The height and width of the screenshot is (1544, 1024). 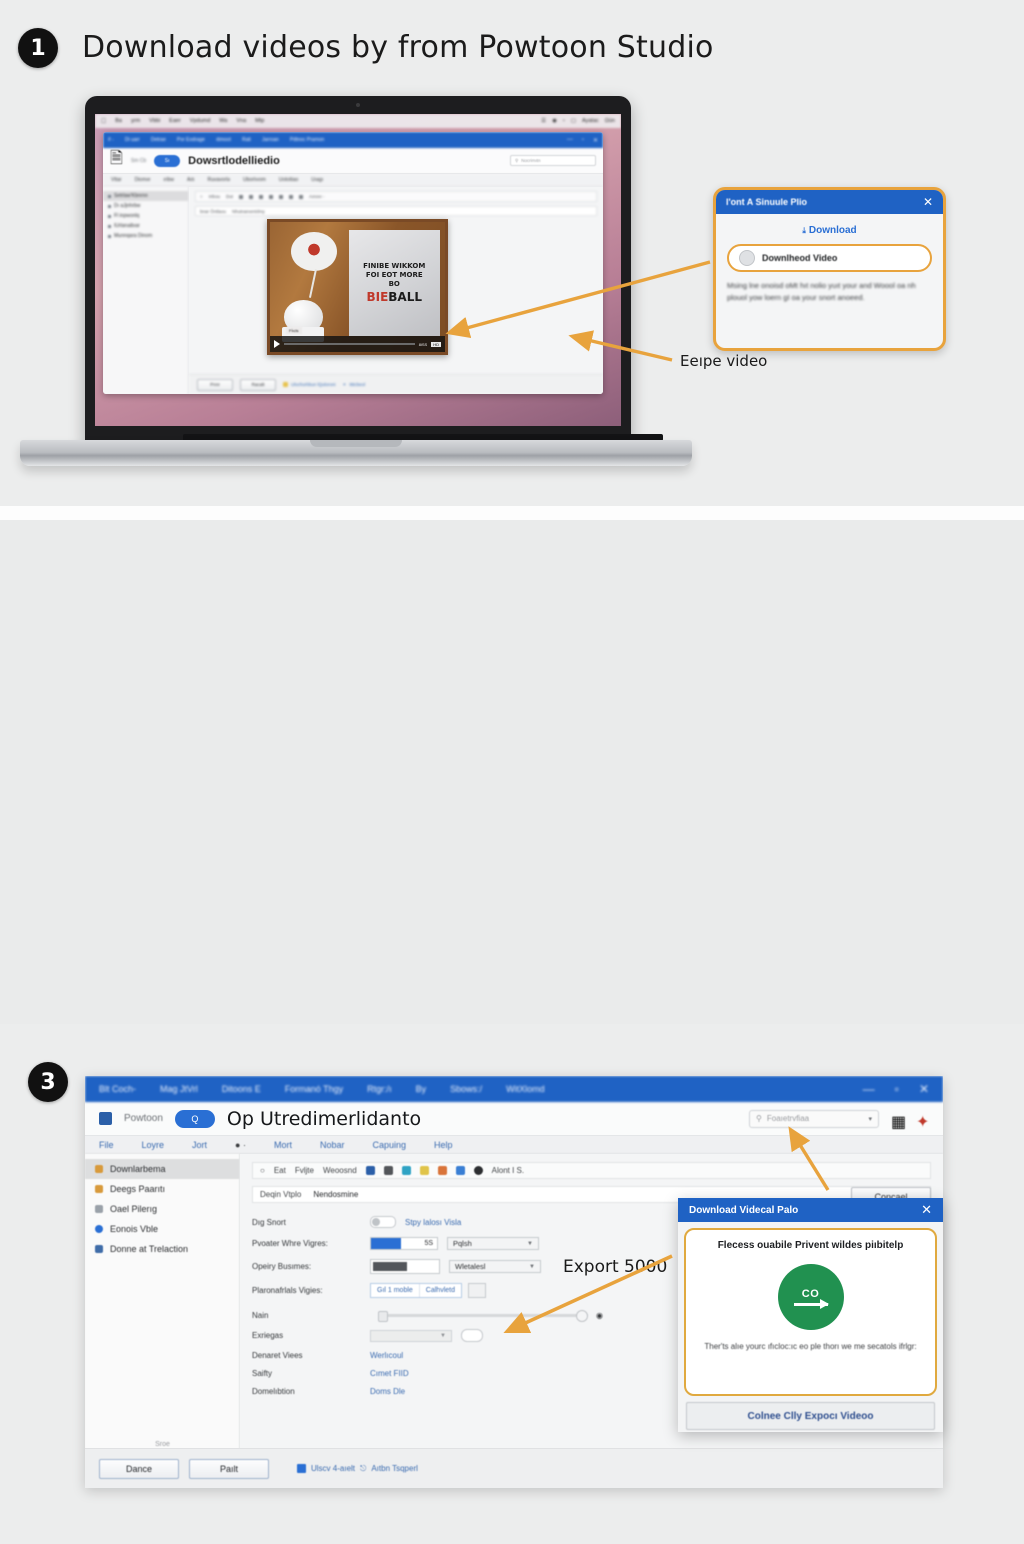 I want to click on maximize-icon: ▫, so click(x=583, y=140).